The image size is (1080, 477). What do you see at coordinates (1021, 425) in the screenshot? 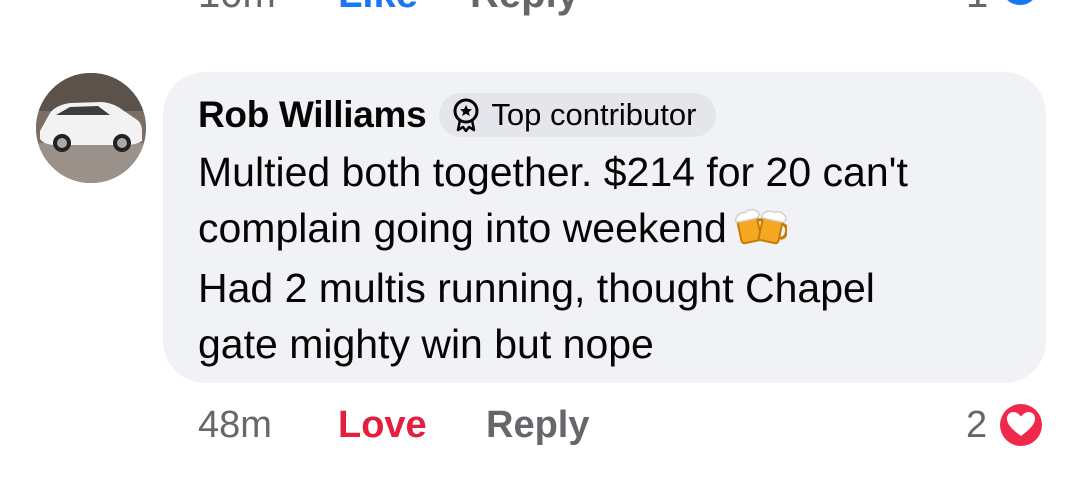
I see `love-heart-icon` at bounding box center [1021, 425].